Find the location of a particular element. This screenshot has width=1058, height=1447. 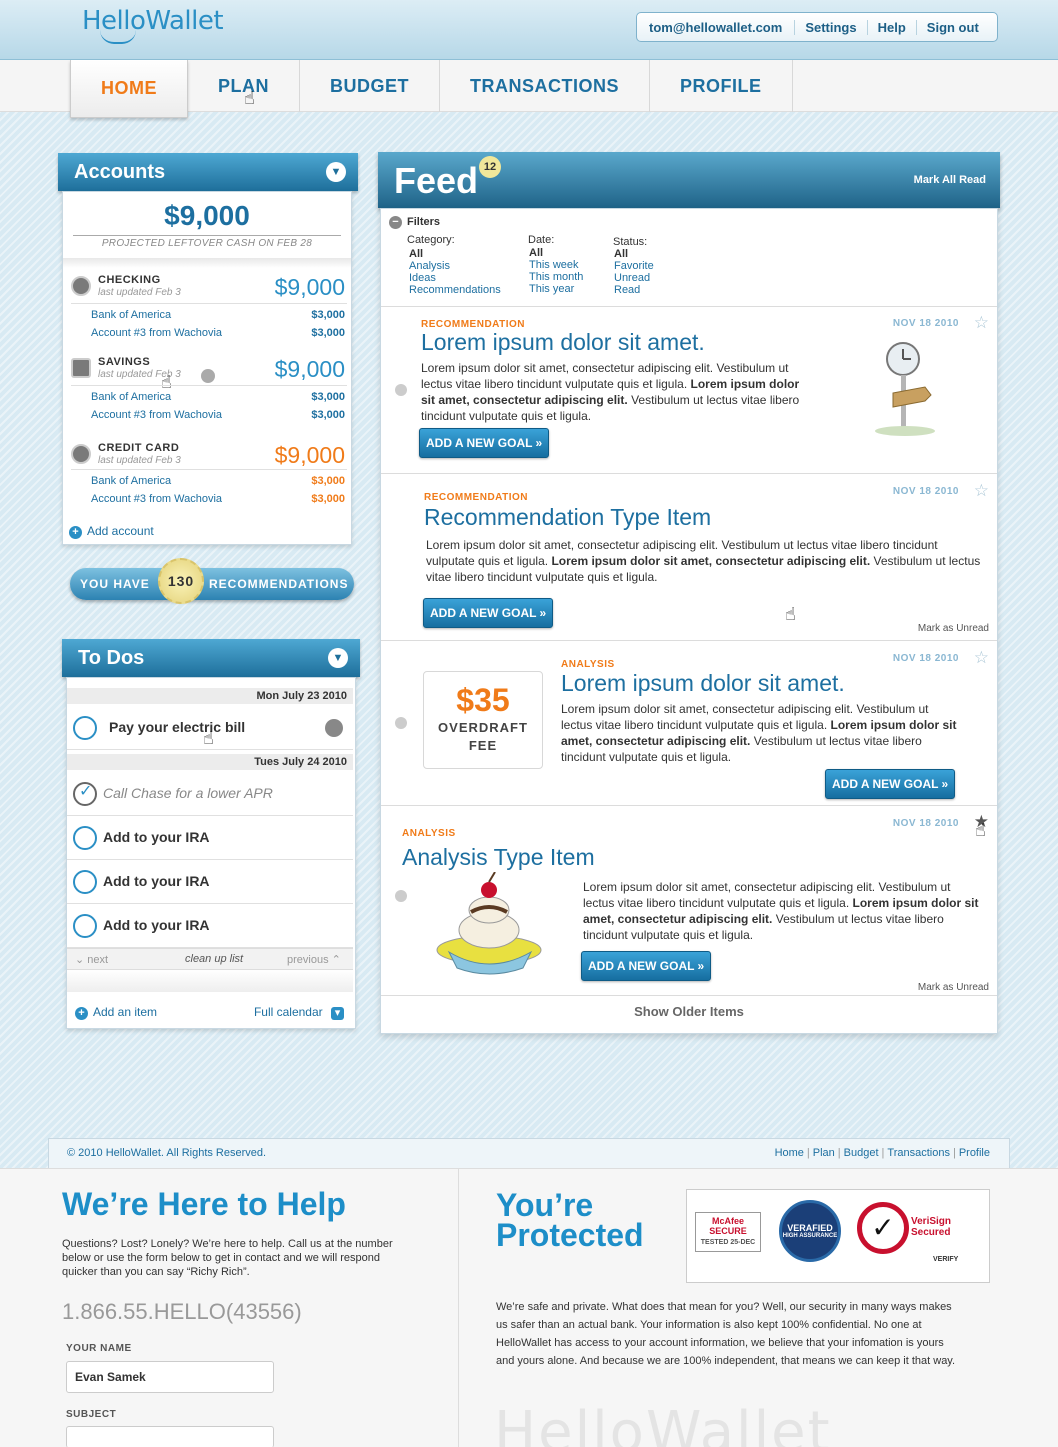

add-account-link: + Add account is located at coordinates (111, 531).